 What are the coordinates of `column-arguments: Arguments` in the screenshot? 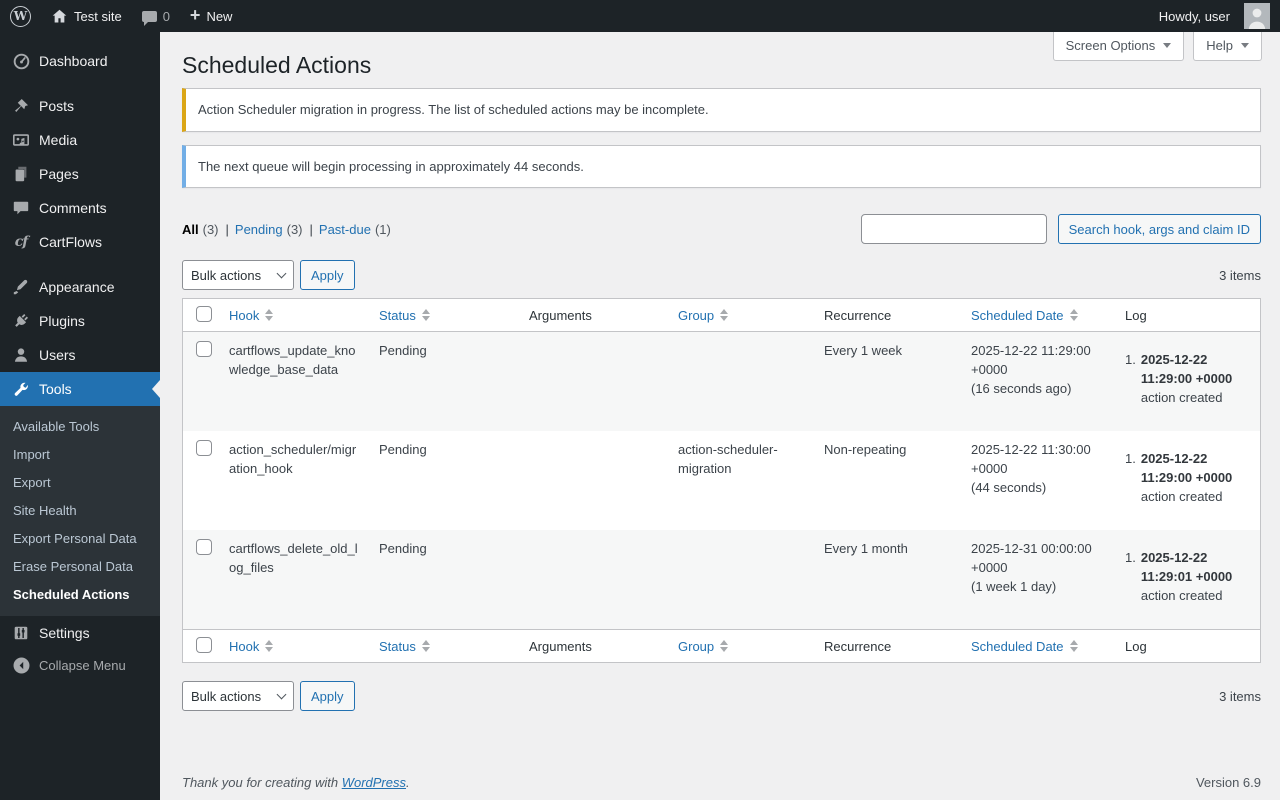 It's located at (560, 315).